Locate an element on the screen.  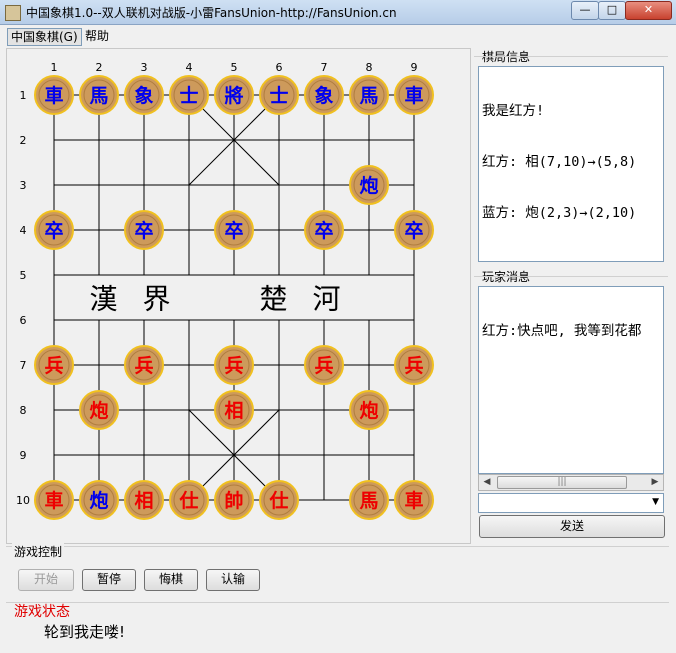
piece-label: 仕 is located at coordinates (278, 500).